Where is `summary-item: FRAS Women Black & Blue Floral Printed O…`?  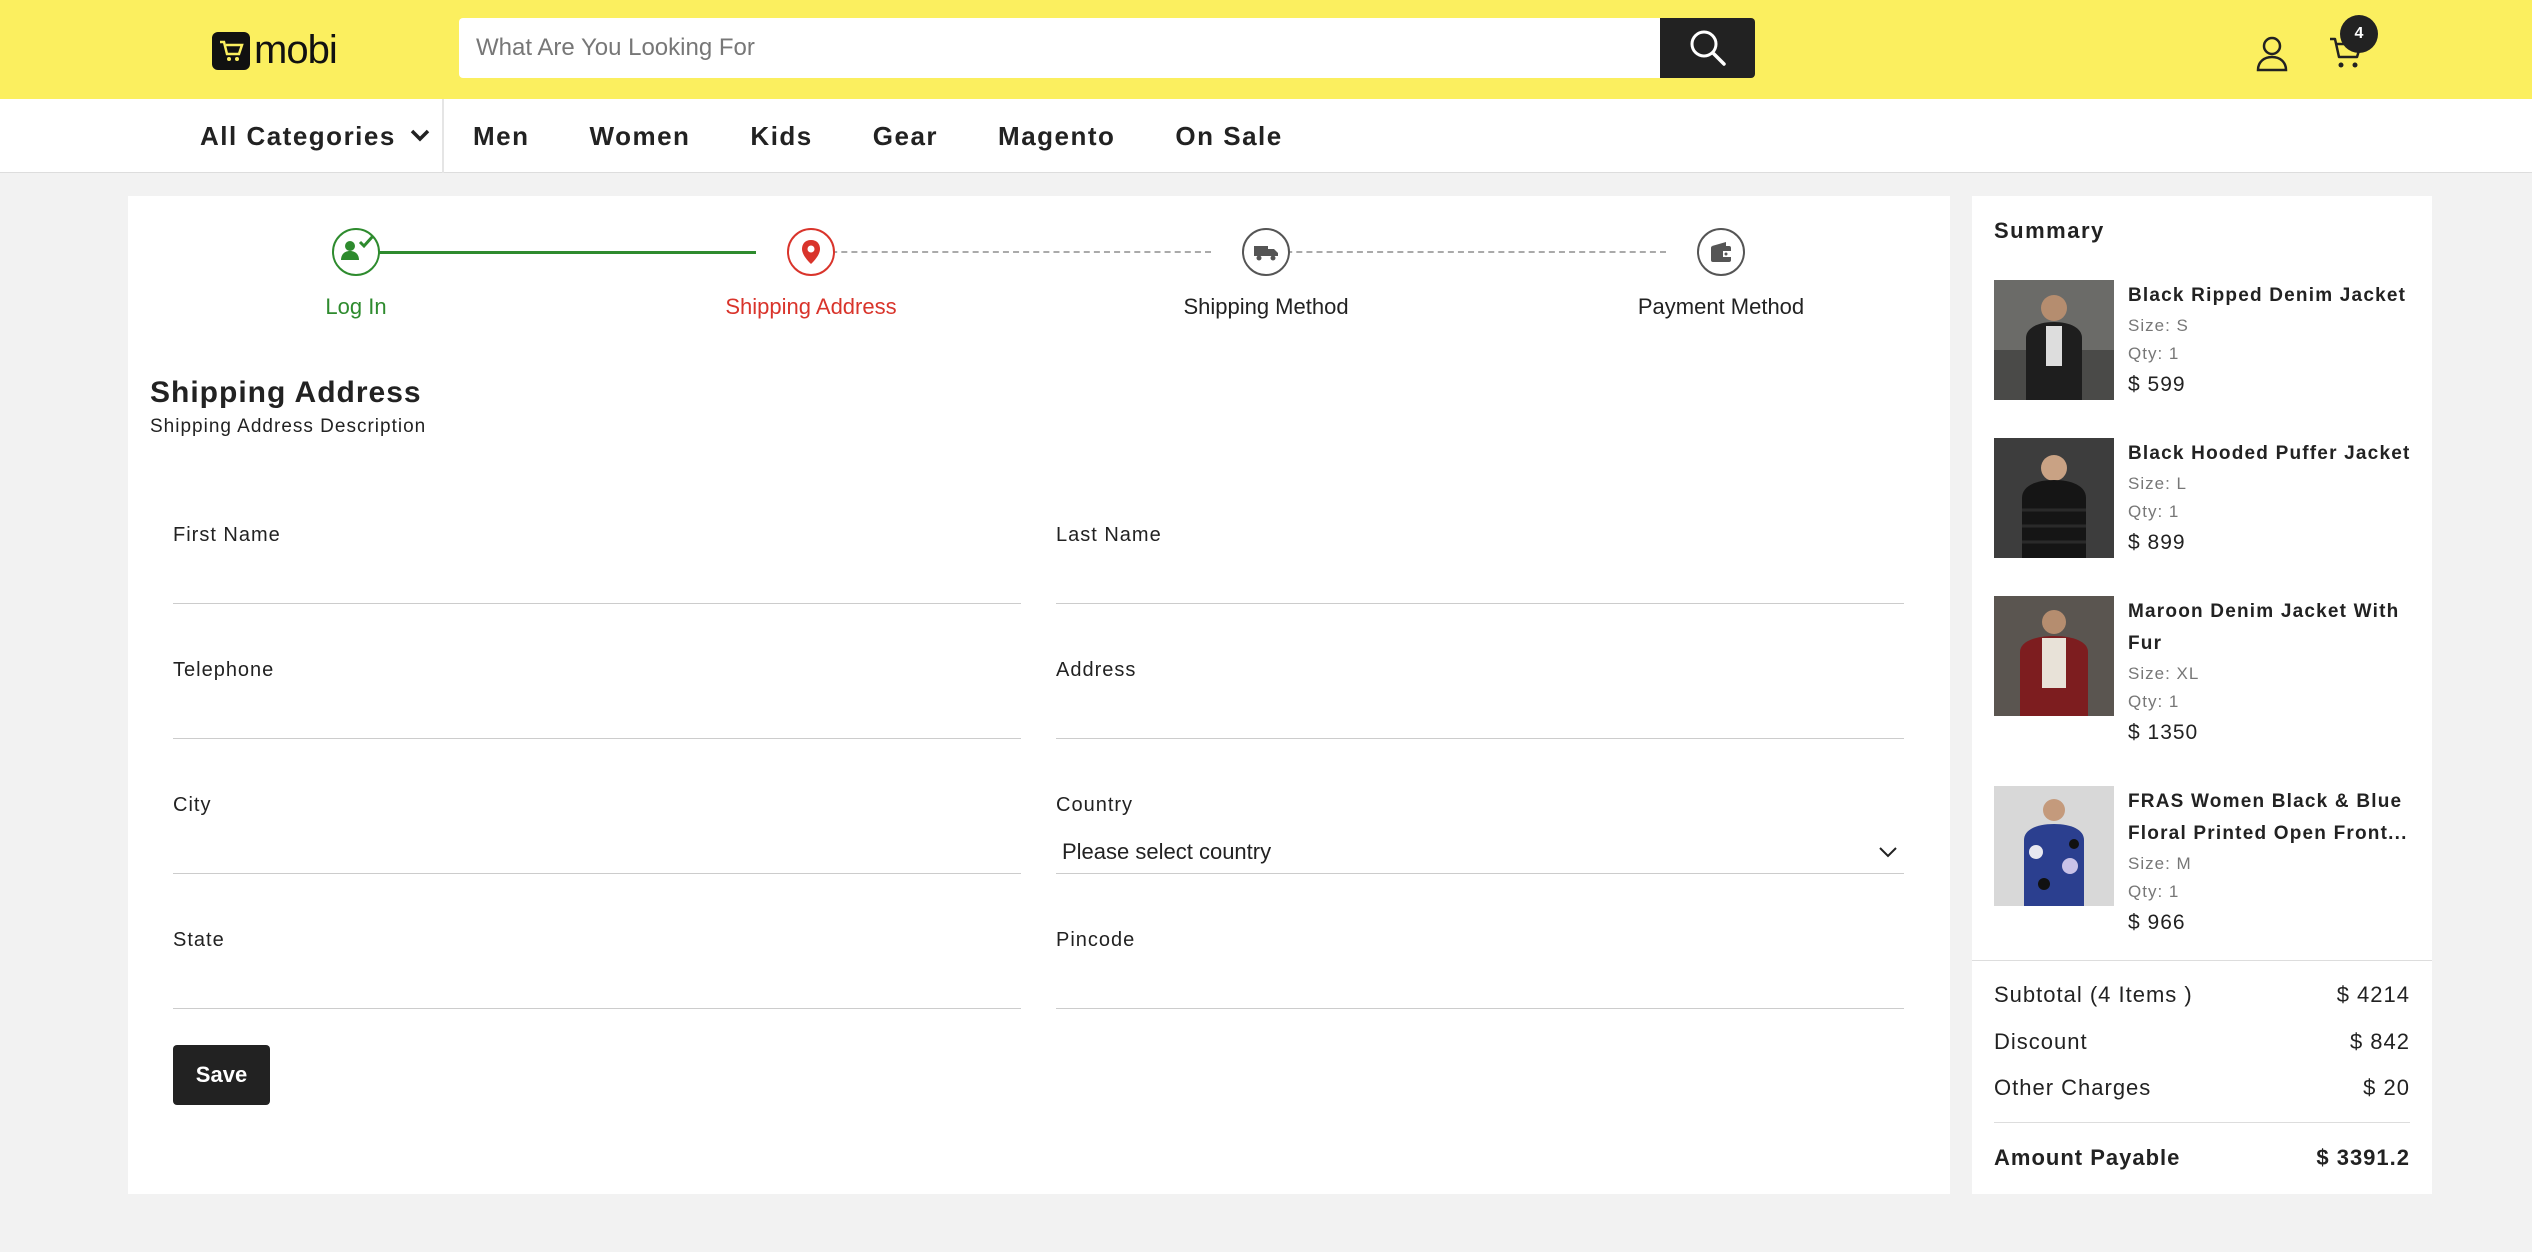
summary-item: FRAS Women Black & Blue Floral Printed O… is located at coordinates (2209, 866).